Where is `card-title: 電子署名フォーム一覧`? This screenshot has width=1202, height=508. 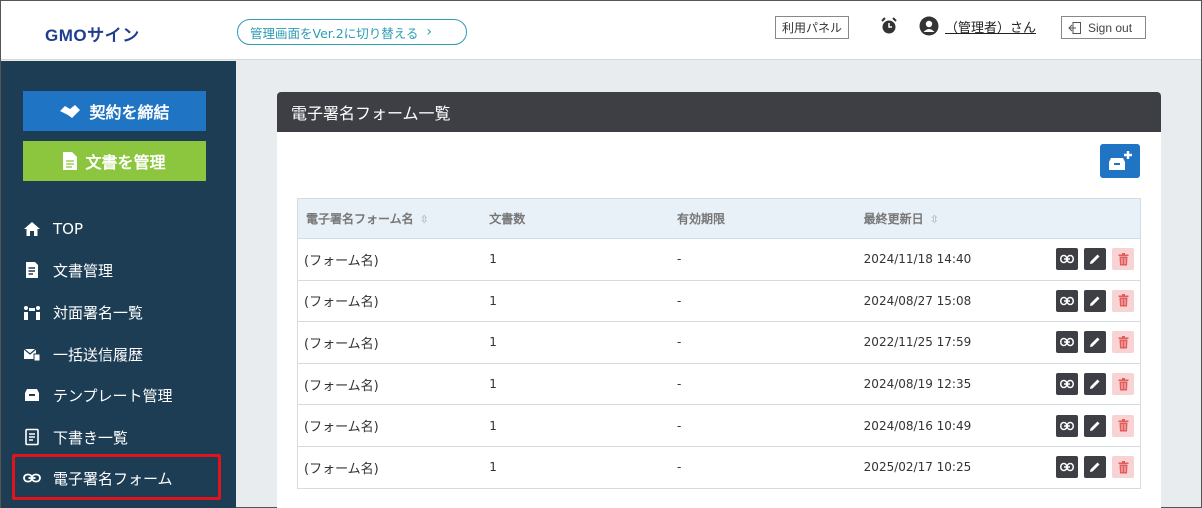 card-title: 電子署名フォーム一覧 is located at coordinates (719, 112).